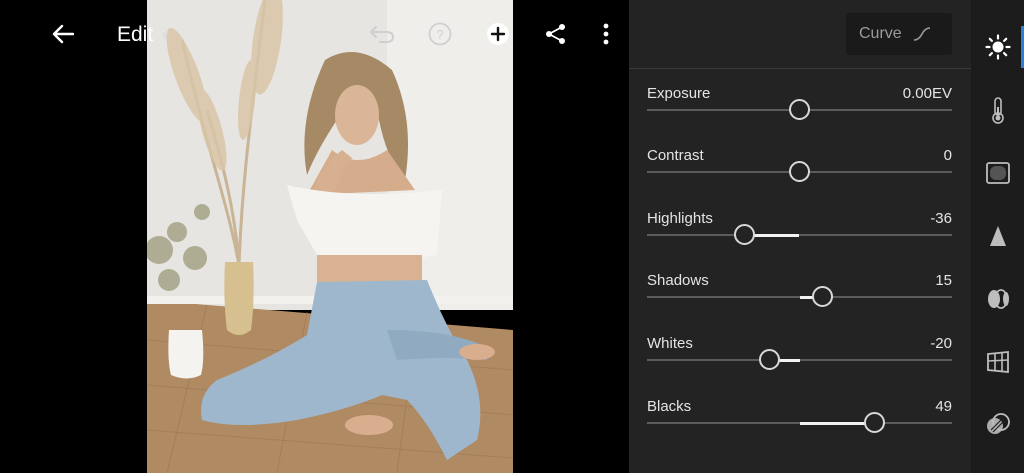  Describe the element at coordinates (678, 280) in the screenshot. I see `slider-label: Shadows` at that location.